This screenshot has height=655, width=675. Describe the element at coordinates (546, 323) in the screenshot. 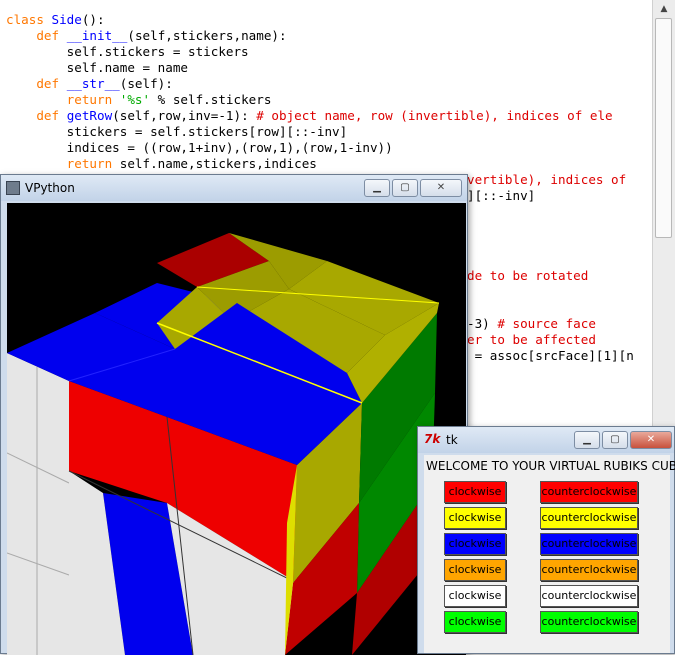

I see `code-token: # source face` at that location.